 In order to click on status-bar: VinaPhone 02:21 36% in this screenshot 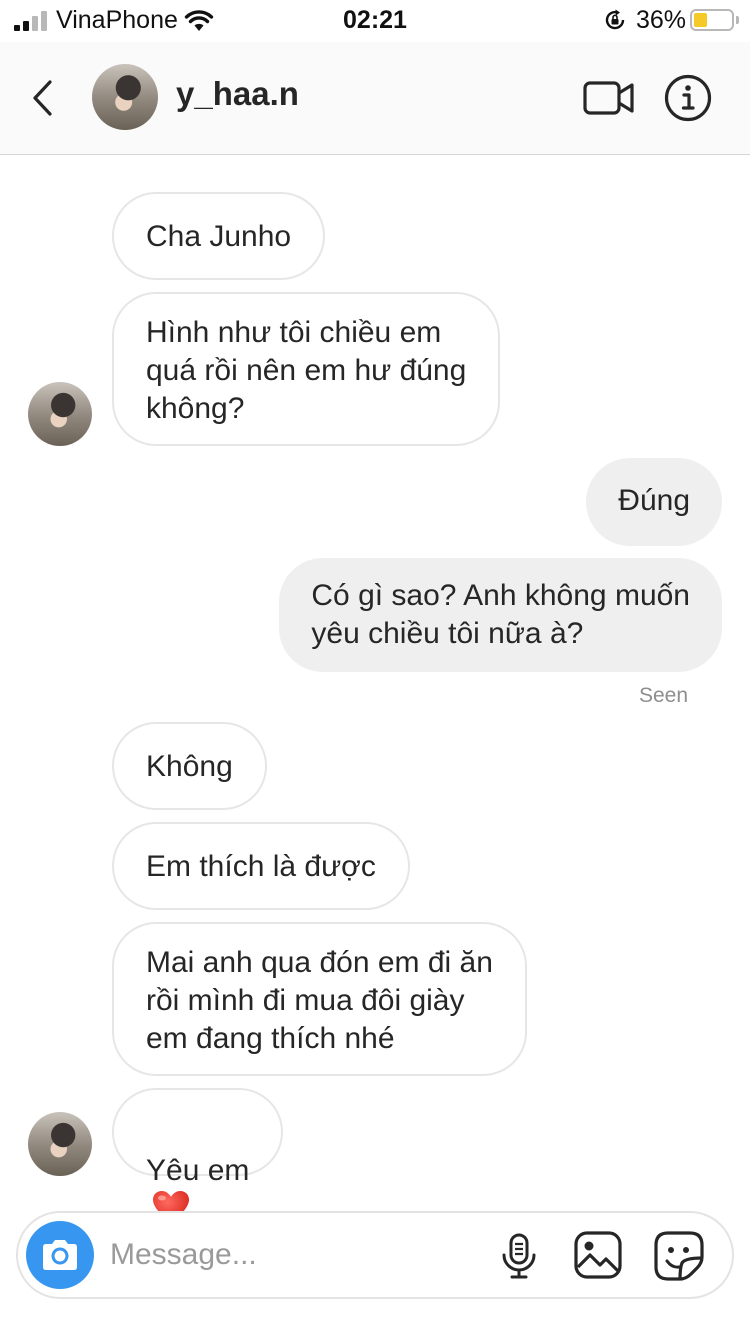, I will do `click(375, 21)`.